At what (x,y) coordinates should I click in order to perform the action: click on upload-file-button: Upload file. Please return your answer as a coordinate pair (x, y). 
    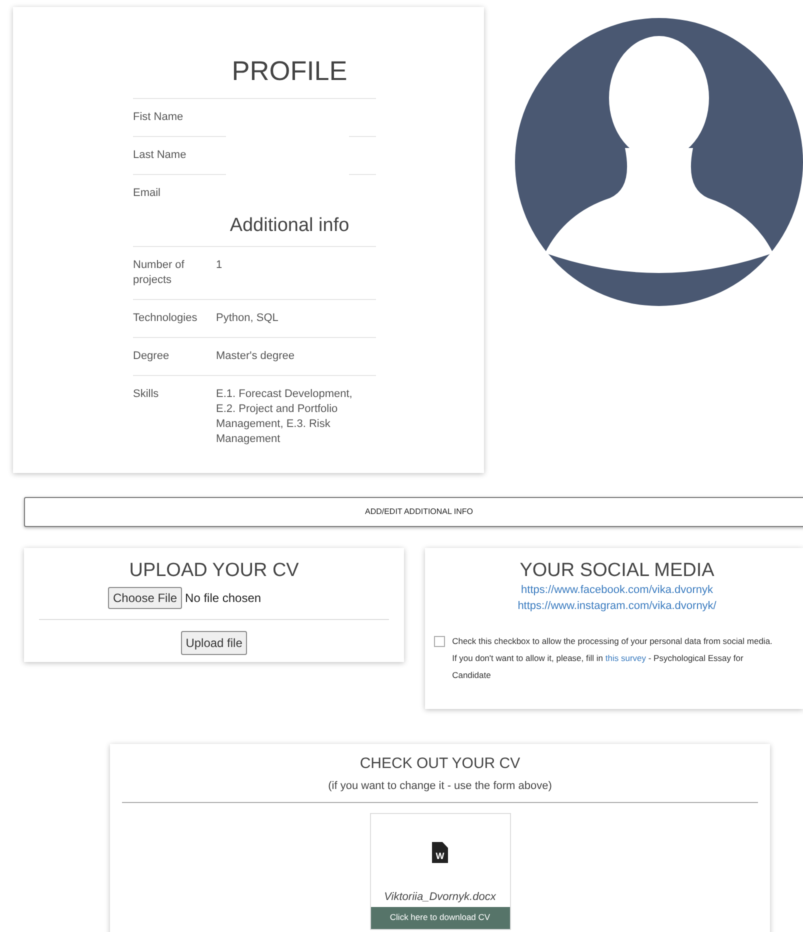
    Looking at the image, I should click on (214, 643).